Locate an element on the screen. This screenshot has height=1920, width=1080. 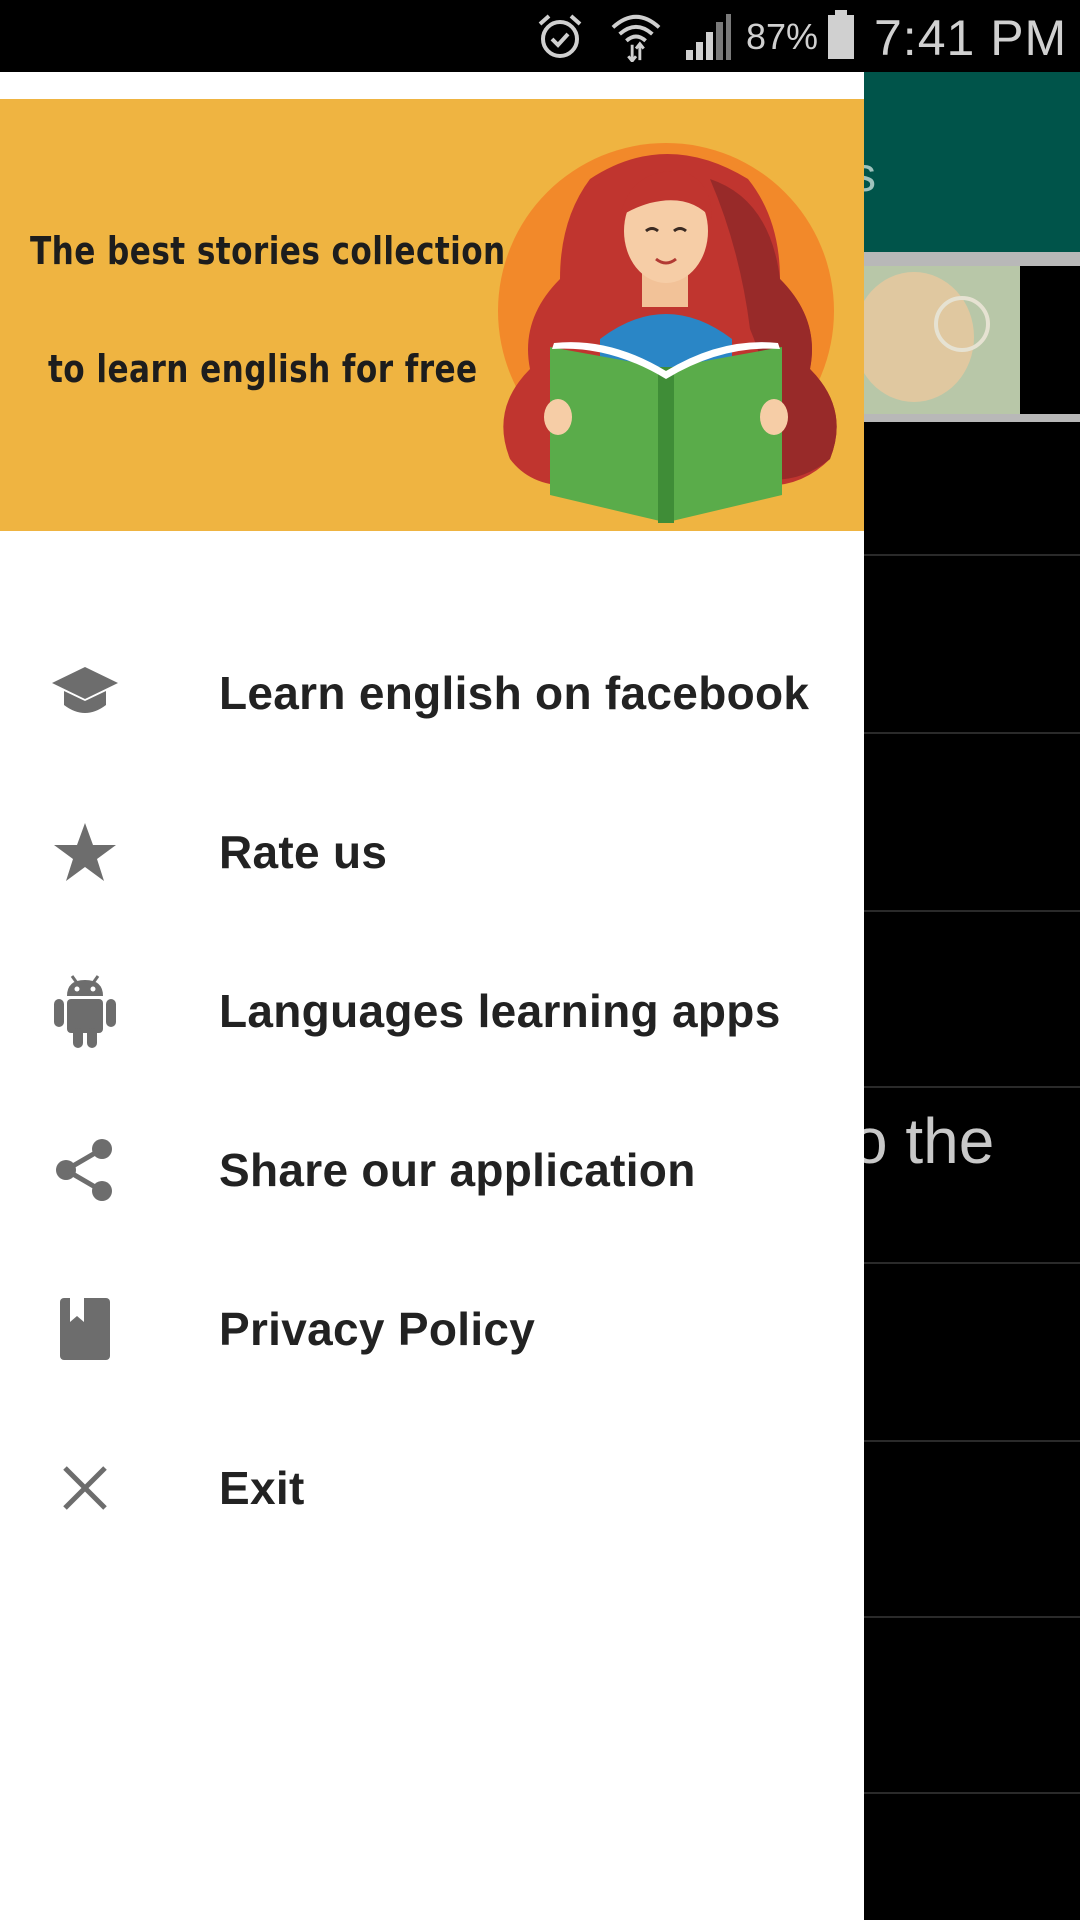
header-line-1: The best stories collection is located at coordinates (268, 251).